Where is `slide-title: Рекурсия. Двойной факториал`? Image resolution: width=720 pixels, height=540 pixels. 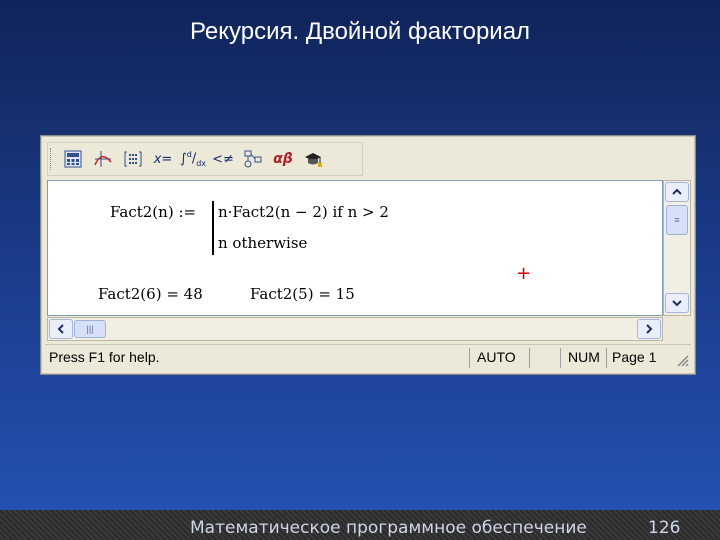
slide-title: Рекурсия. Двойной факториал is located at coordinates (360, 31).